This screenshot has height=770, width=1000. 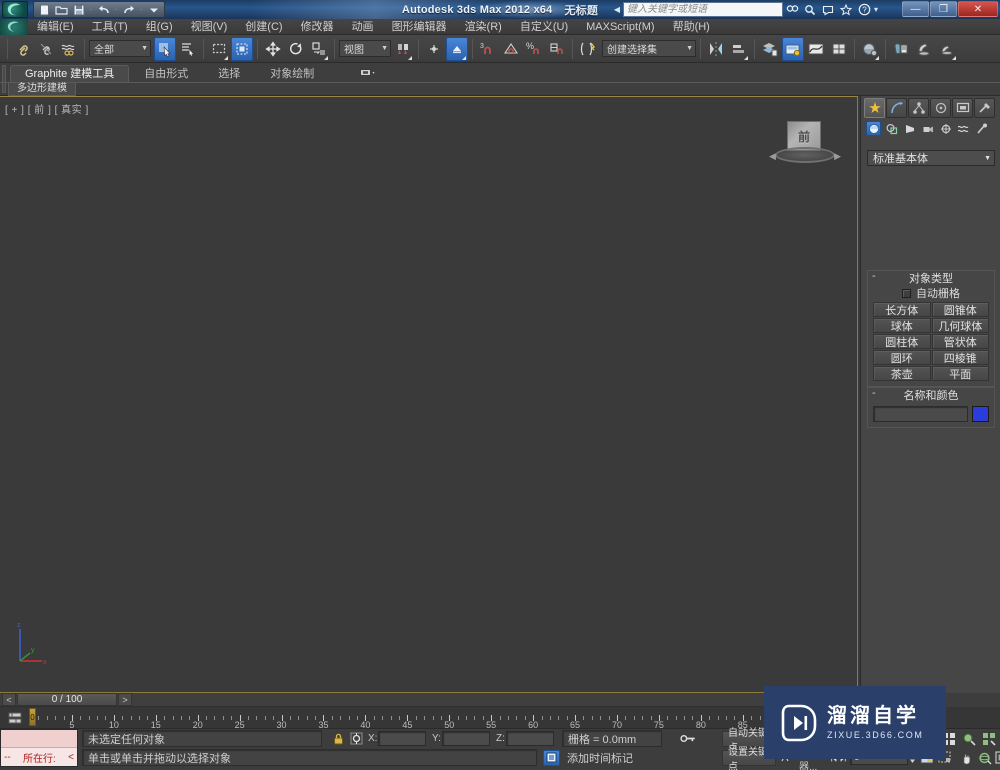 What do you see at coordinates (46, 49) in the screenshot?
I see `unlink-selection-icon` at bounding box center [46, 49].